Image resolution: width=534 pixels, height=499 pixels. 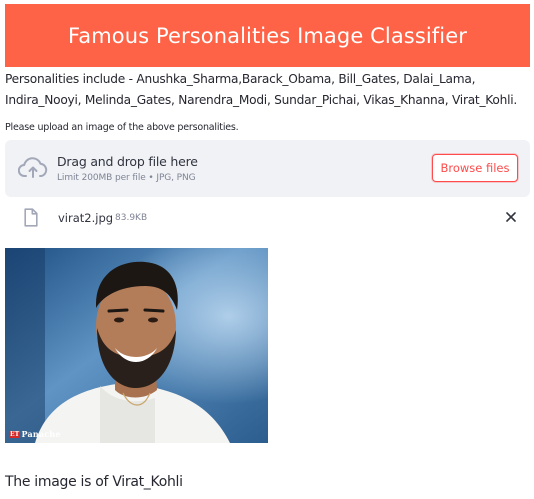 I want to click on prediction-result: The image is of Virat_Kohli, so click(x=94, y=482).